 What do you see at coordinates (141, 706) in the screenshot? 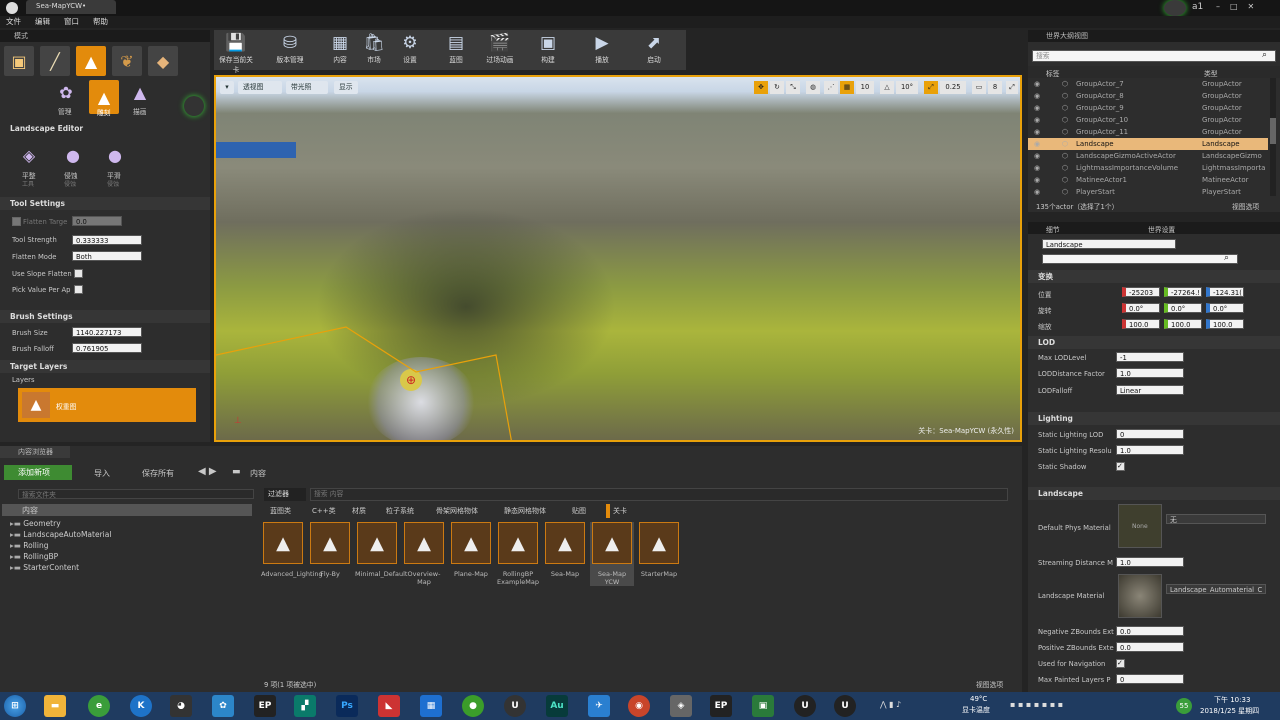
I see `app-k-icon: K` at bounding box center [141, 706].